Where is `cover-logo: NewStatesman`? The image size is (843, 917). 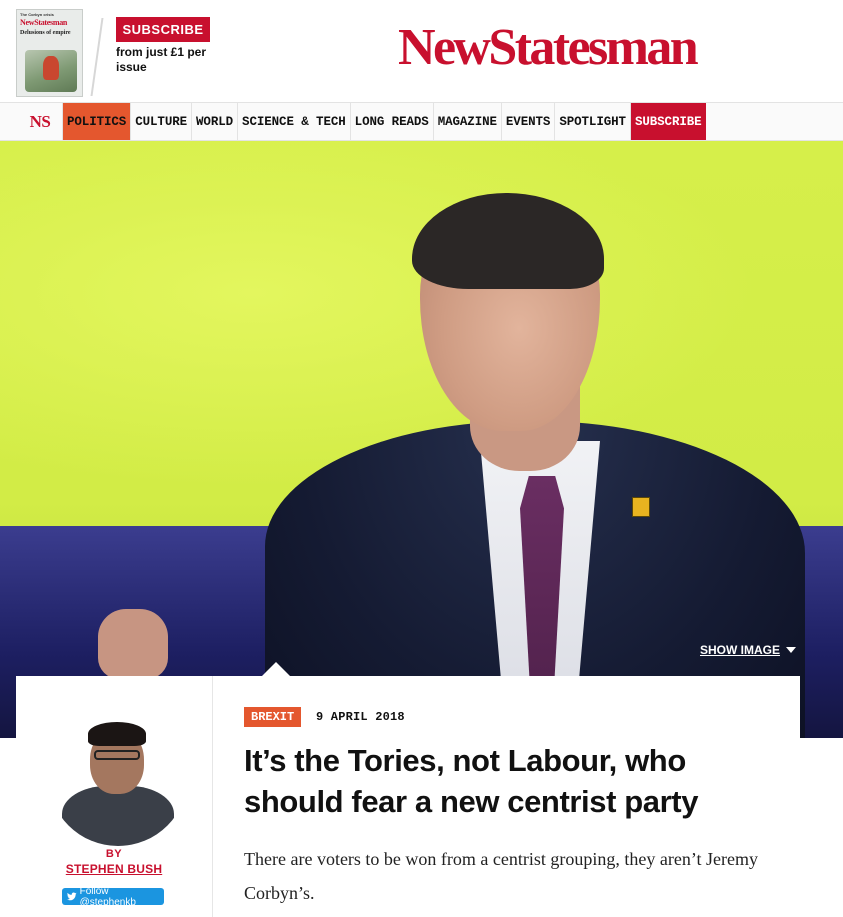 cover-logo: NewStatesman is located at coordinates (44, 22).